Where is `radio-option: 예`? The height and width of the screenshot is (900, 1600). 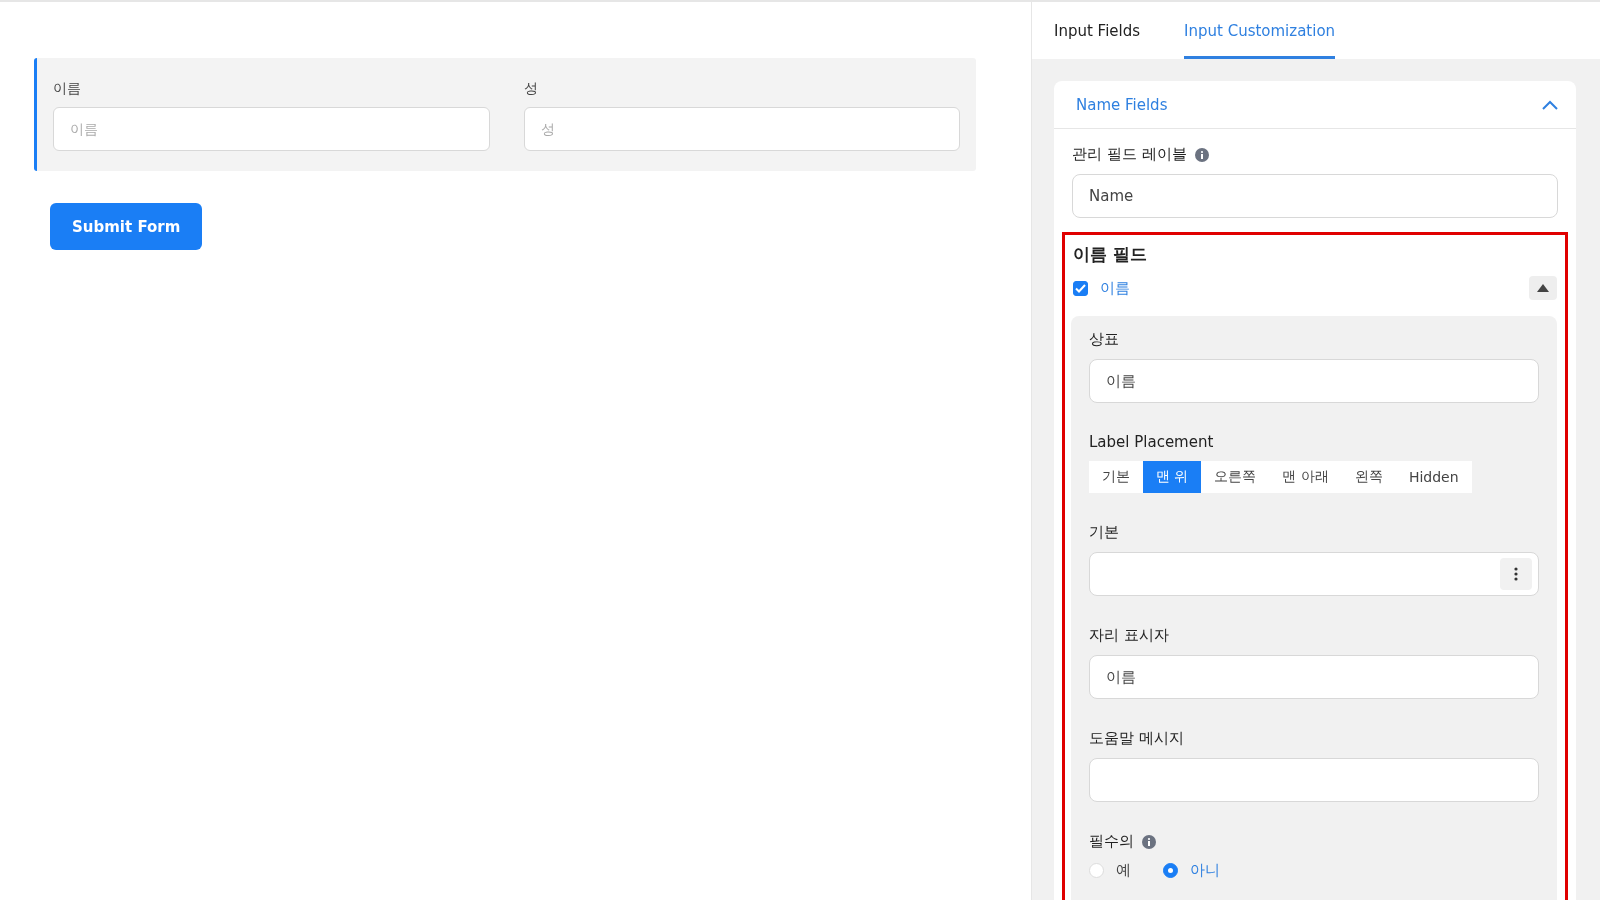 radio-option: 예 is located at coordinates (1110, 870).